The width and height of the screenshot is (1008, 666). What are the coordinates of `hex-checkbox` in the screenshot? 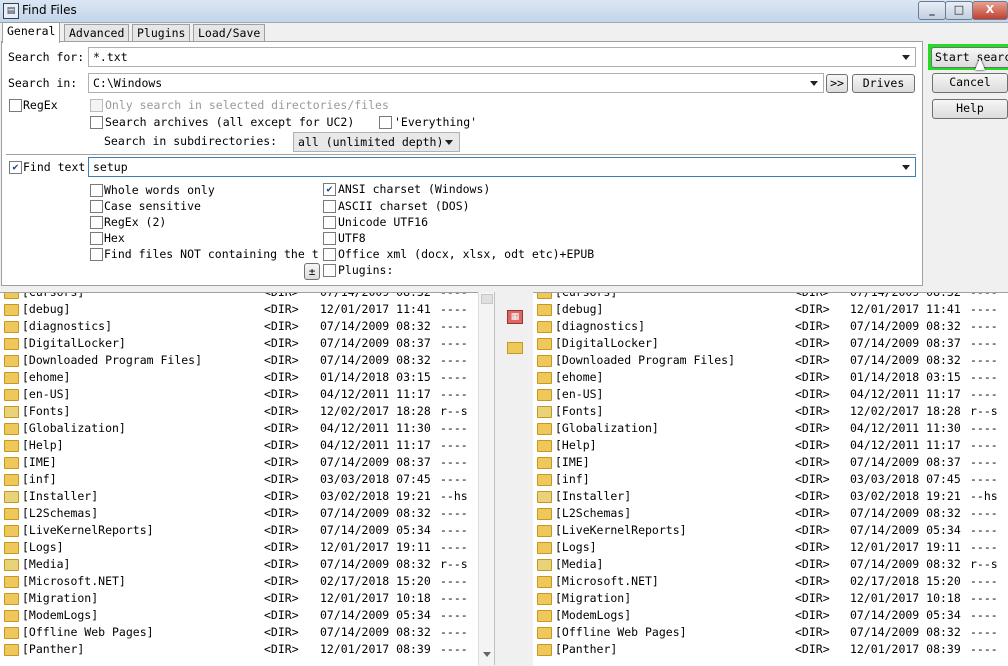 It's located at (96, 238).